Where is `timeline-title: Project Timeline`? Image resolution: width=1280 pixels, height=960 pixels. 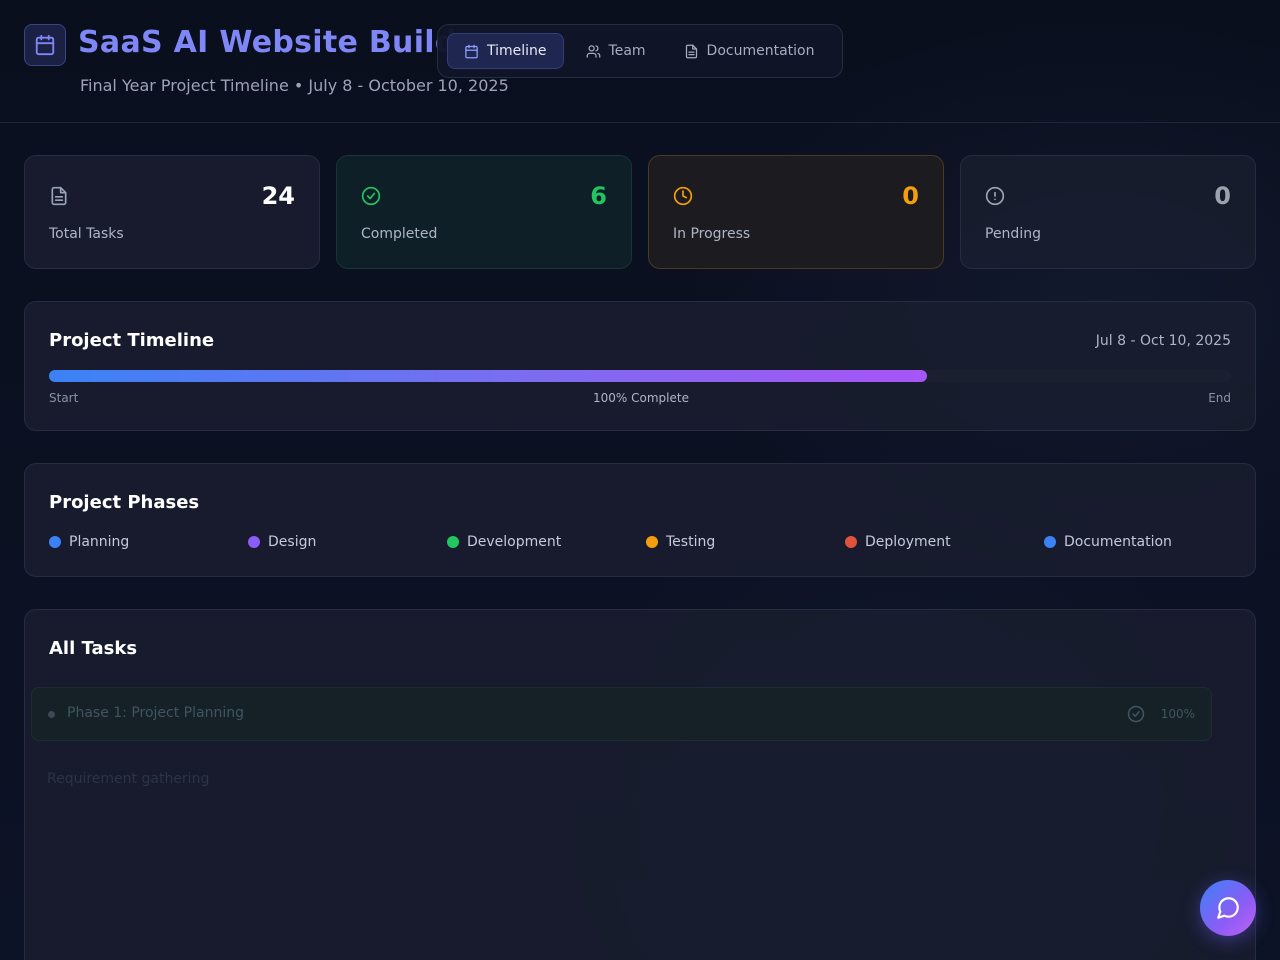 timeline-title: Project Timeline is located at coordinates (132, 340).